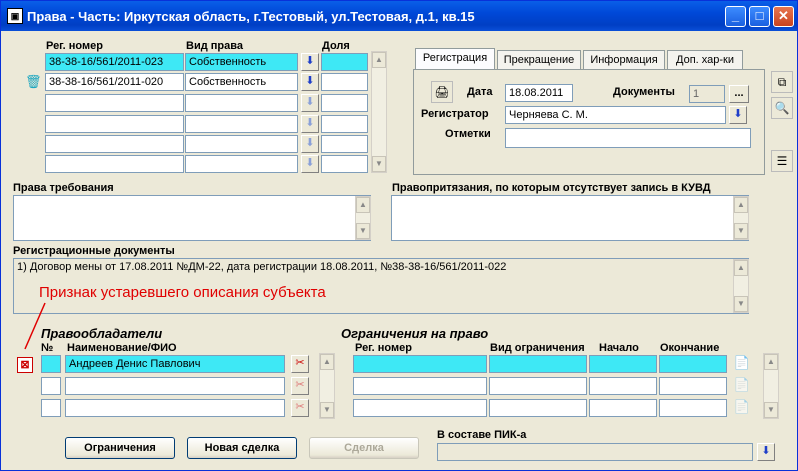  I want to click on registrar-dropdown-icon: ⬇, so click(738, 115).